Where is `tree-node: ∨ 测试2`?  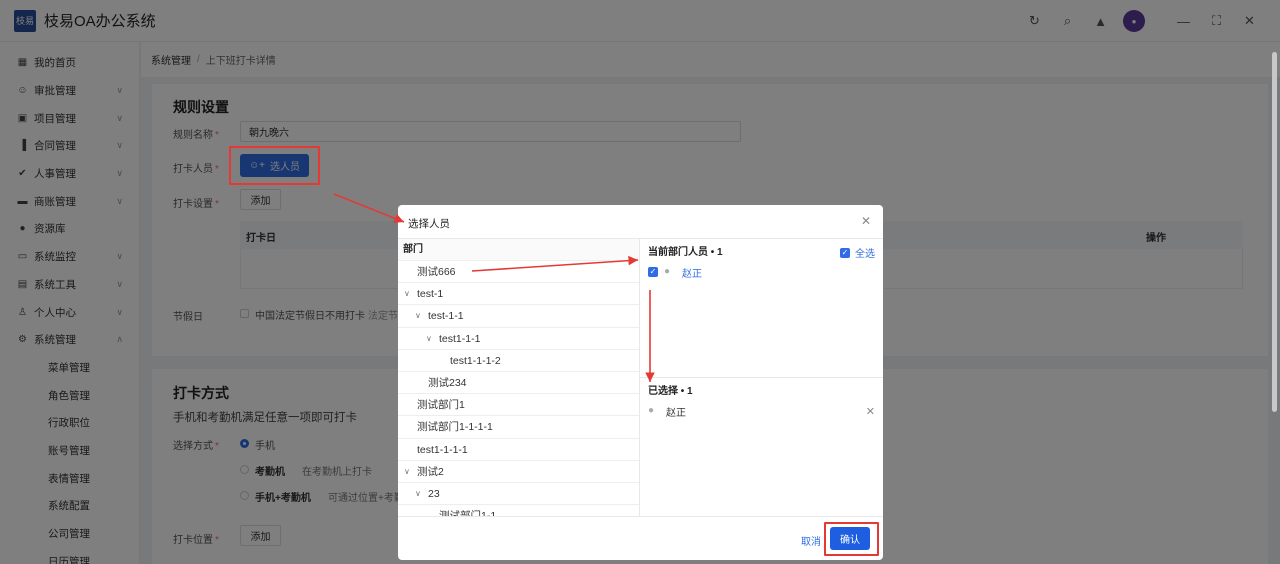
tree-node: ∨ 测试2 is located at coordinates (518, 472).